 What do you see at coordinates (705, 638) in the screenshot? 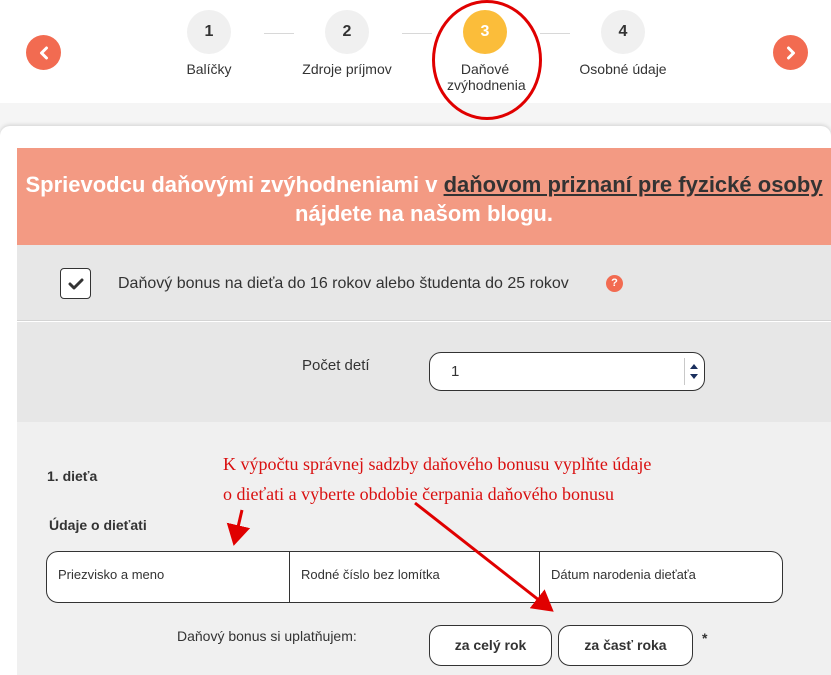
I see `required-mark: *` at bounding box center [705, 638].